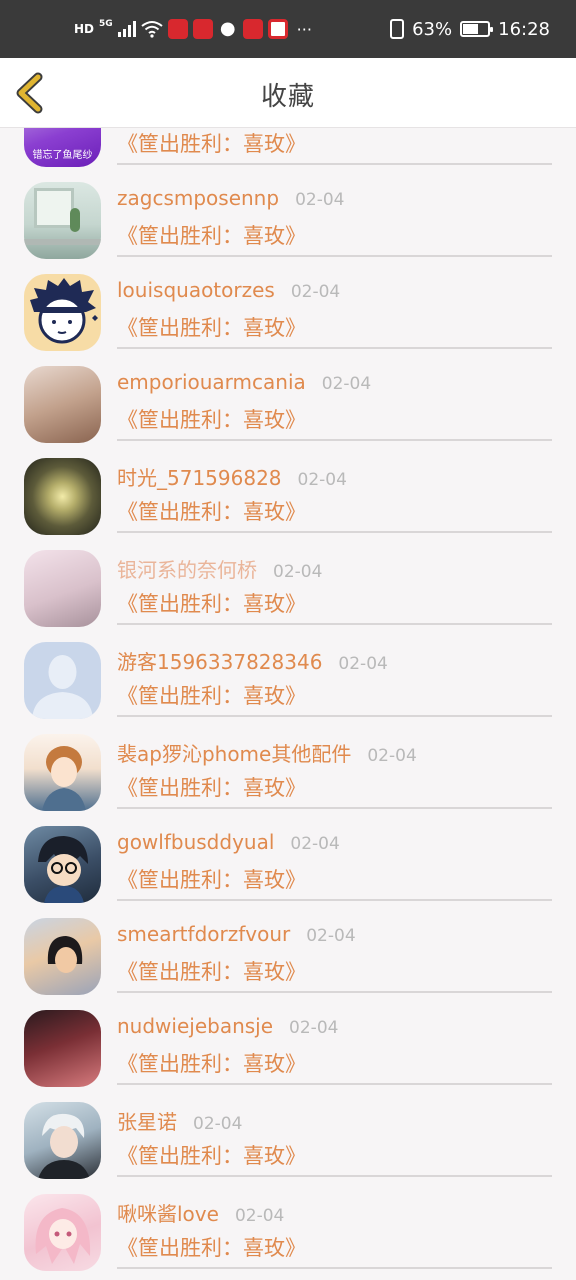  I want to click on user-name: 银河系的奈何桥, so click(187, 568).